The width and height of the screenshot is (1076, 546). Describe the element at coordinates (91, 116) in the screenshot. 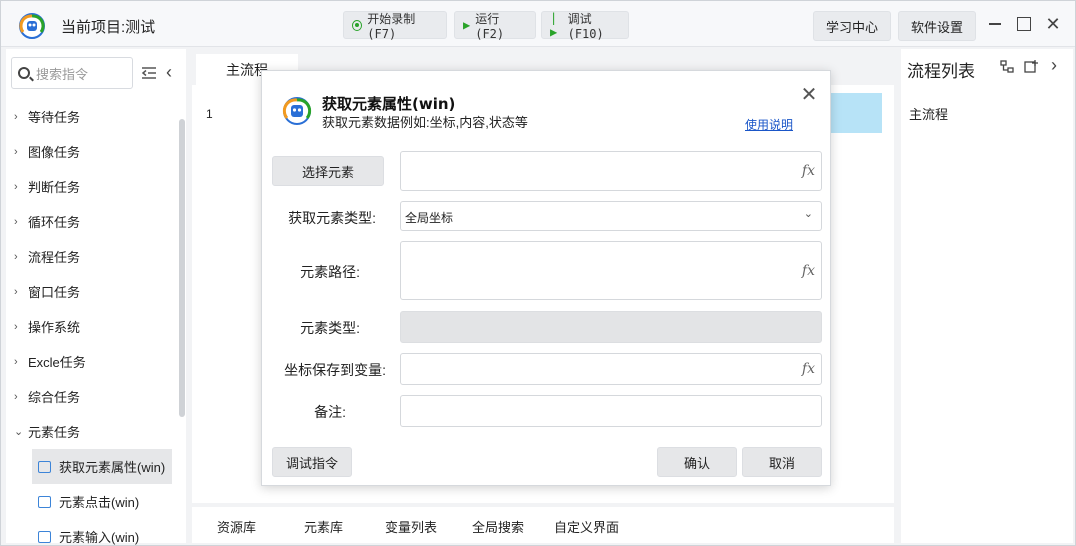

I see `category-wait: › 等待任务` at that location.